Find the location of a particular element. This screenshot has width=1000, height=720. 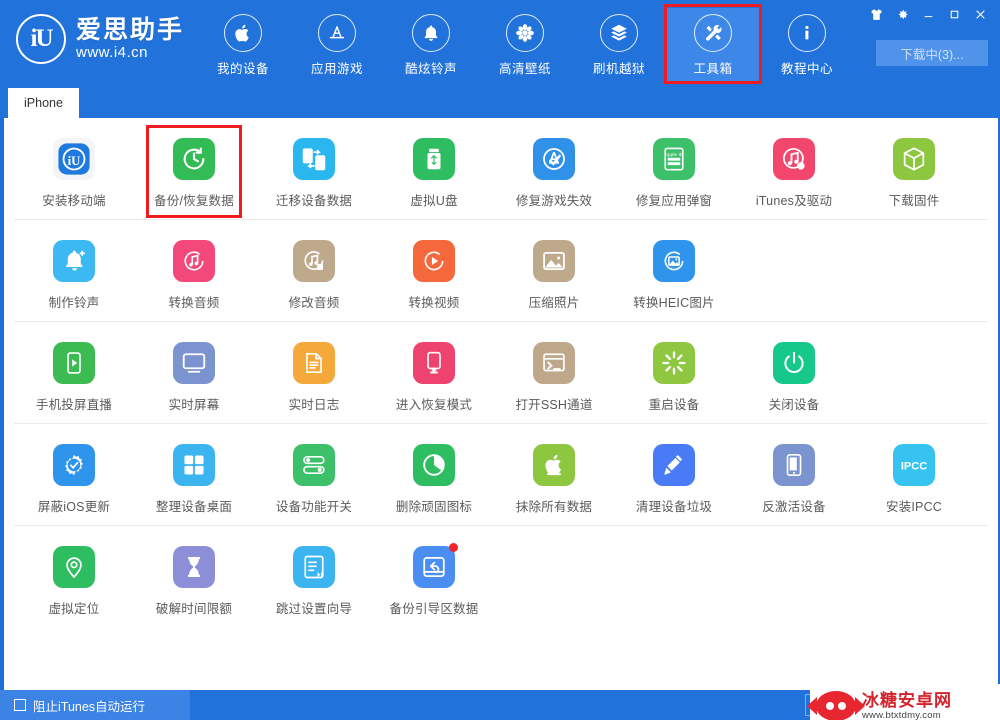

nav-item-flash-jailbreak: 刷机越狱 is located at coordinates (619, 45).